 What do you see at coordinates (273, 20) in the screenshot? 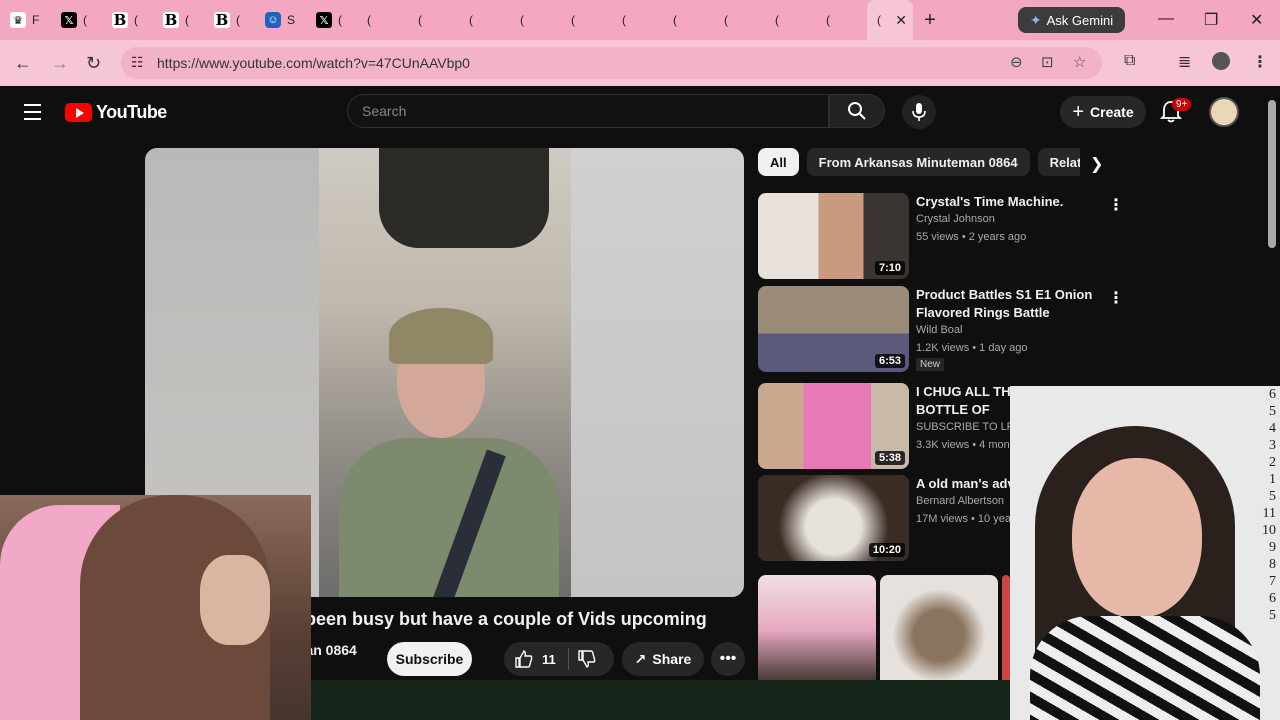
I see `s-icon: ☺` at bounding box center [273, 20].